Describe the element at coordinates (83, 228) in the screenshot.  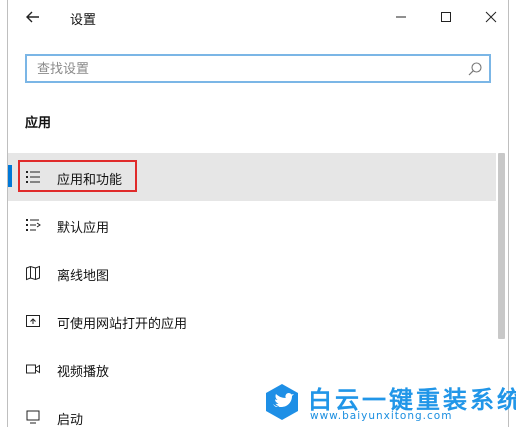
I see `sidebar-item-label: 默认应用` at that location.